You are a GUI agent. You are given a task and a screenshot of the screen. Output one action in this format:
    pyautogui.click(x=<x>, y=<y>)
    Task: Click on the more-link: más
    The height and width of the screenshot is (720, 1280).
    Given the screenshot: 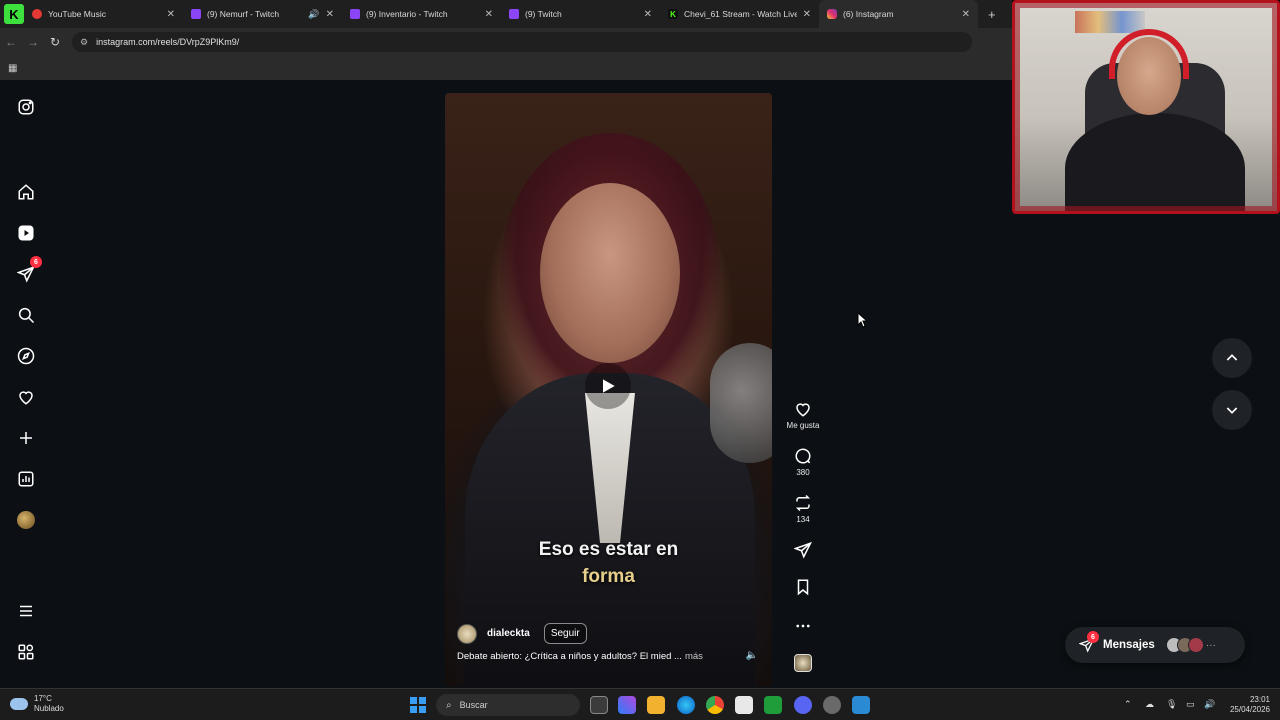 What is the action you would take?
    pyautogui.click(x=694, y=656)
    